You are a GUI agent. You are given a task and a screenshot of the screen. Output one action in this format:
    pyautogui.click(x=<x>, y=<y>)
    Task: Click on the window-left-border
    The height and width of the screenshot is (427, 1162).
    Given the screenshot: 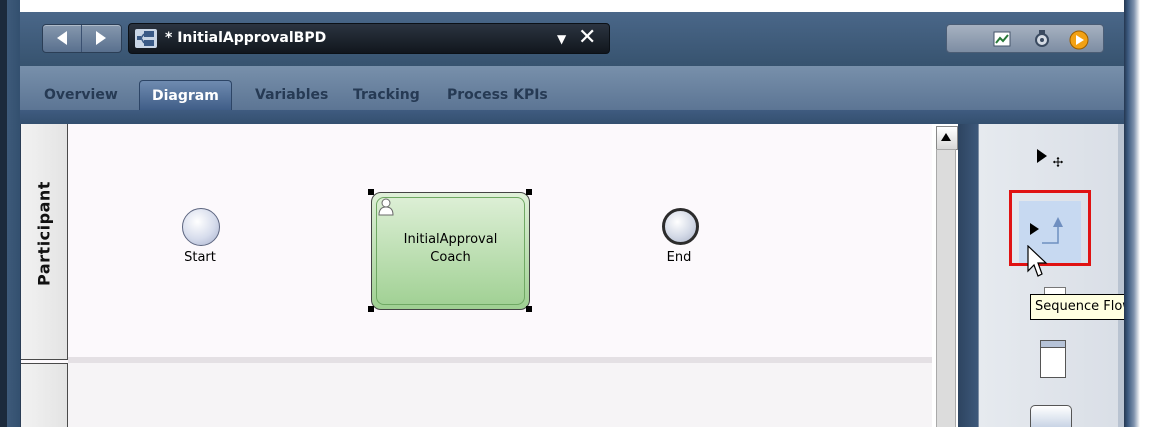 What is the action you would take?
    pyautogui.click(x=10, y=213)
    